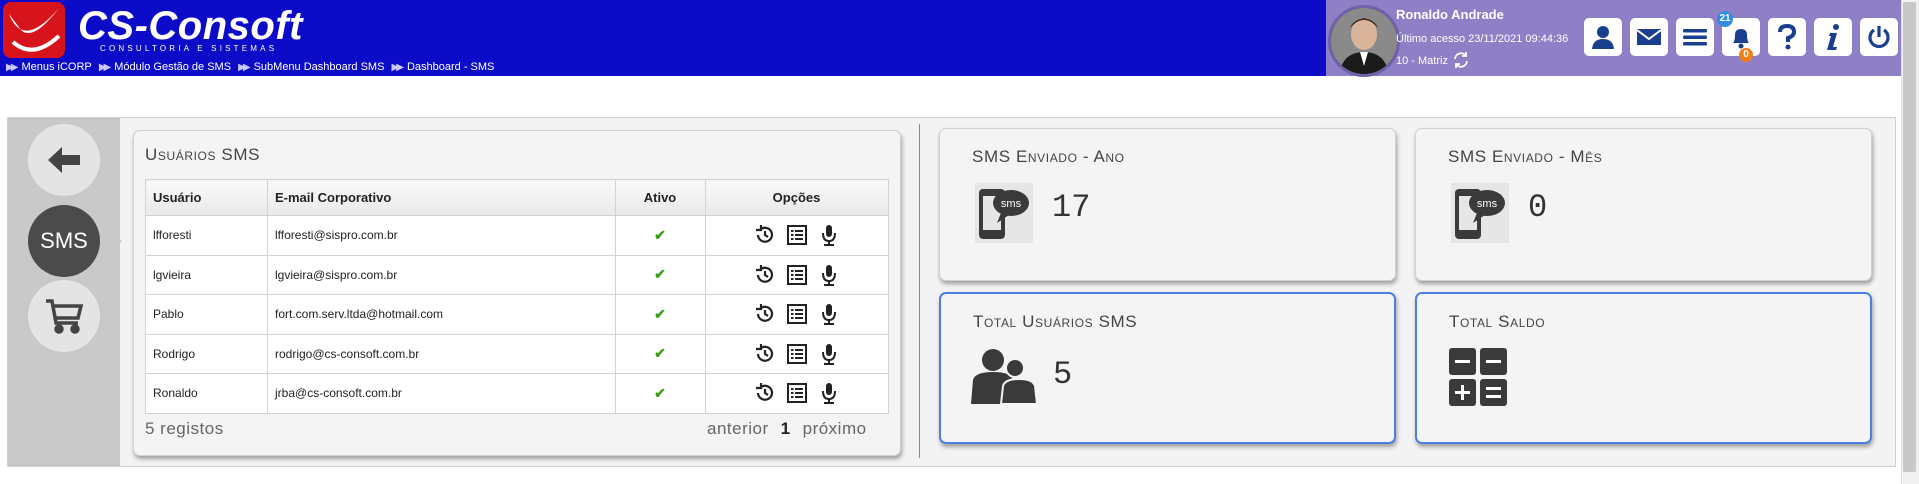 The width and height of the screenshot is (1919, 484). Describe the element at coordinates (1525, 156) in the screenshot. I see `sms-month-title: SMS Enviado - Mês` at that location.